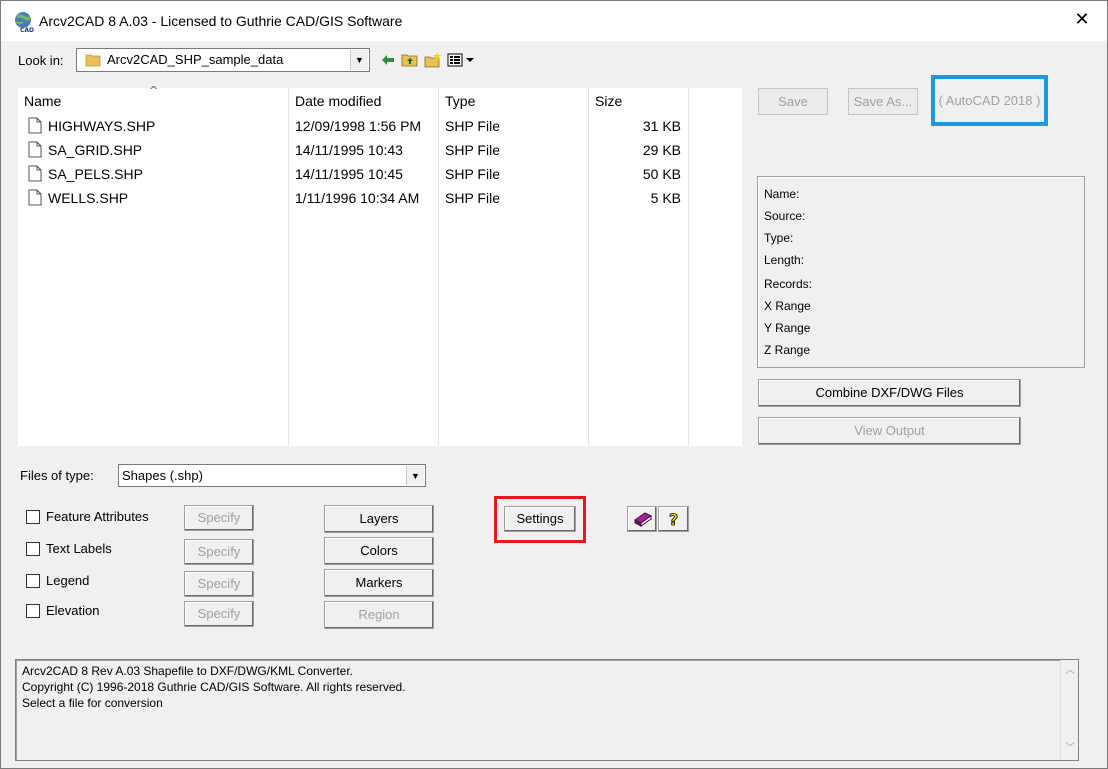  What do you see at coordinates (102, 126) in the screenshot?
I see `file-name: HIGHWAYS.SHP` at bounding box center [102, 126].